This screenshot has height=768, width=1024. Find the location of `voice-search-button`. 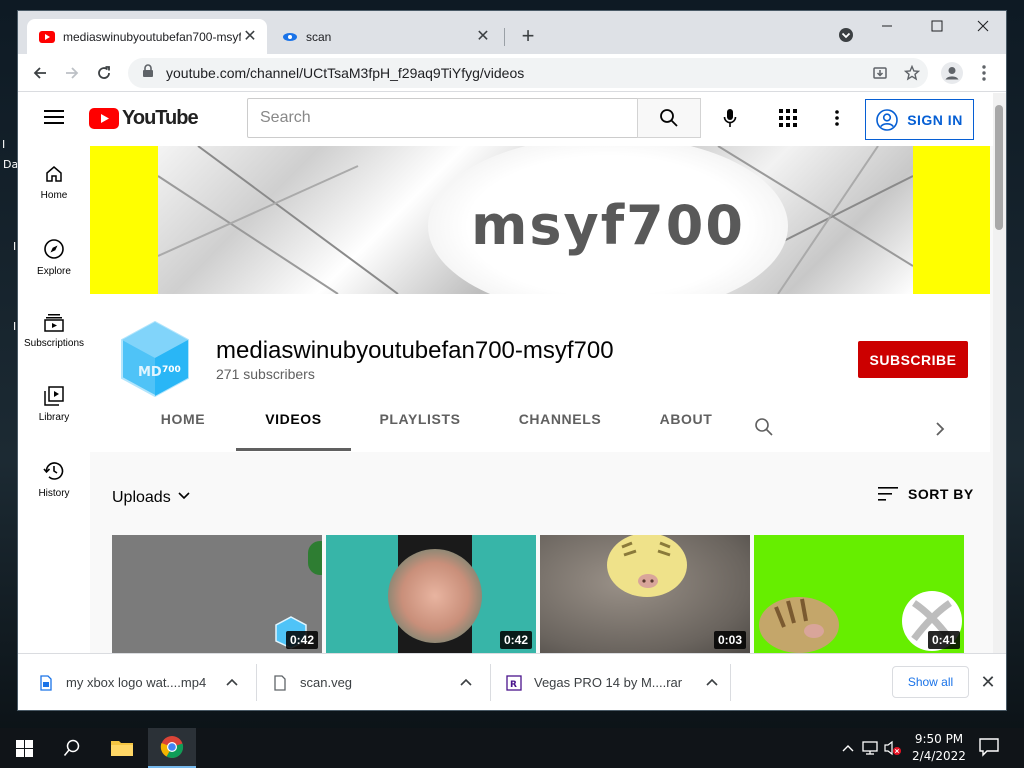

voice-search-button is located at coordinates (730, 118).